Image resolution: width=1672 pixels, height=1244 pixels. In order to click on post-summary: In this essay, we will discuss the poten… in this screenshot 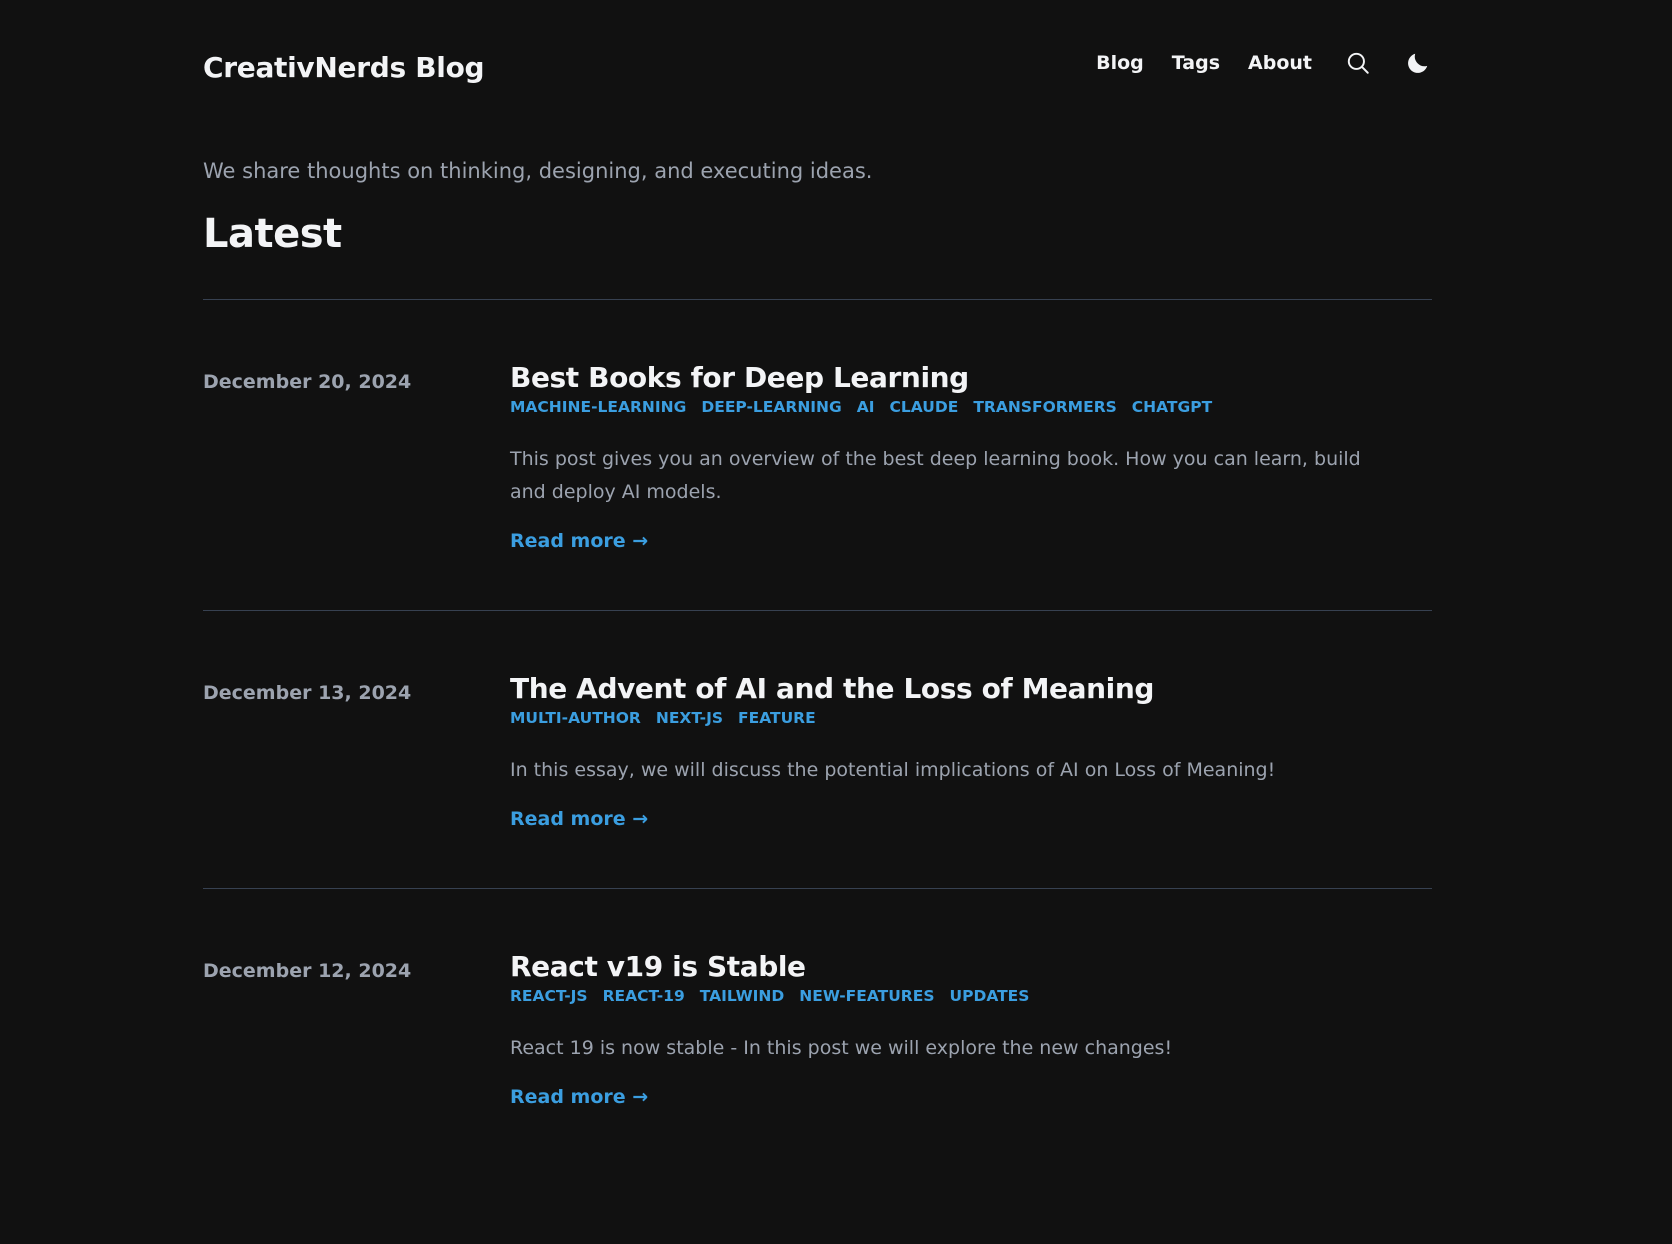, I will do `click(893, 770)`.